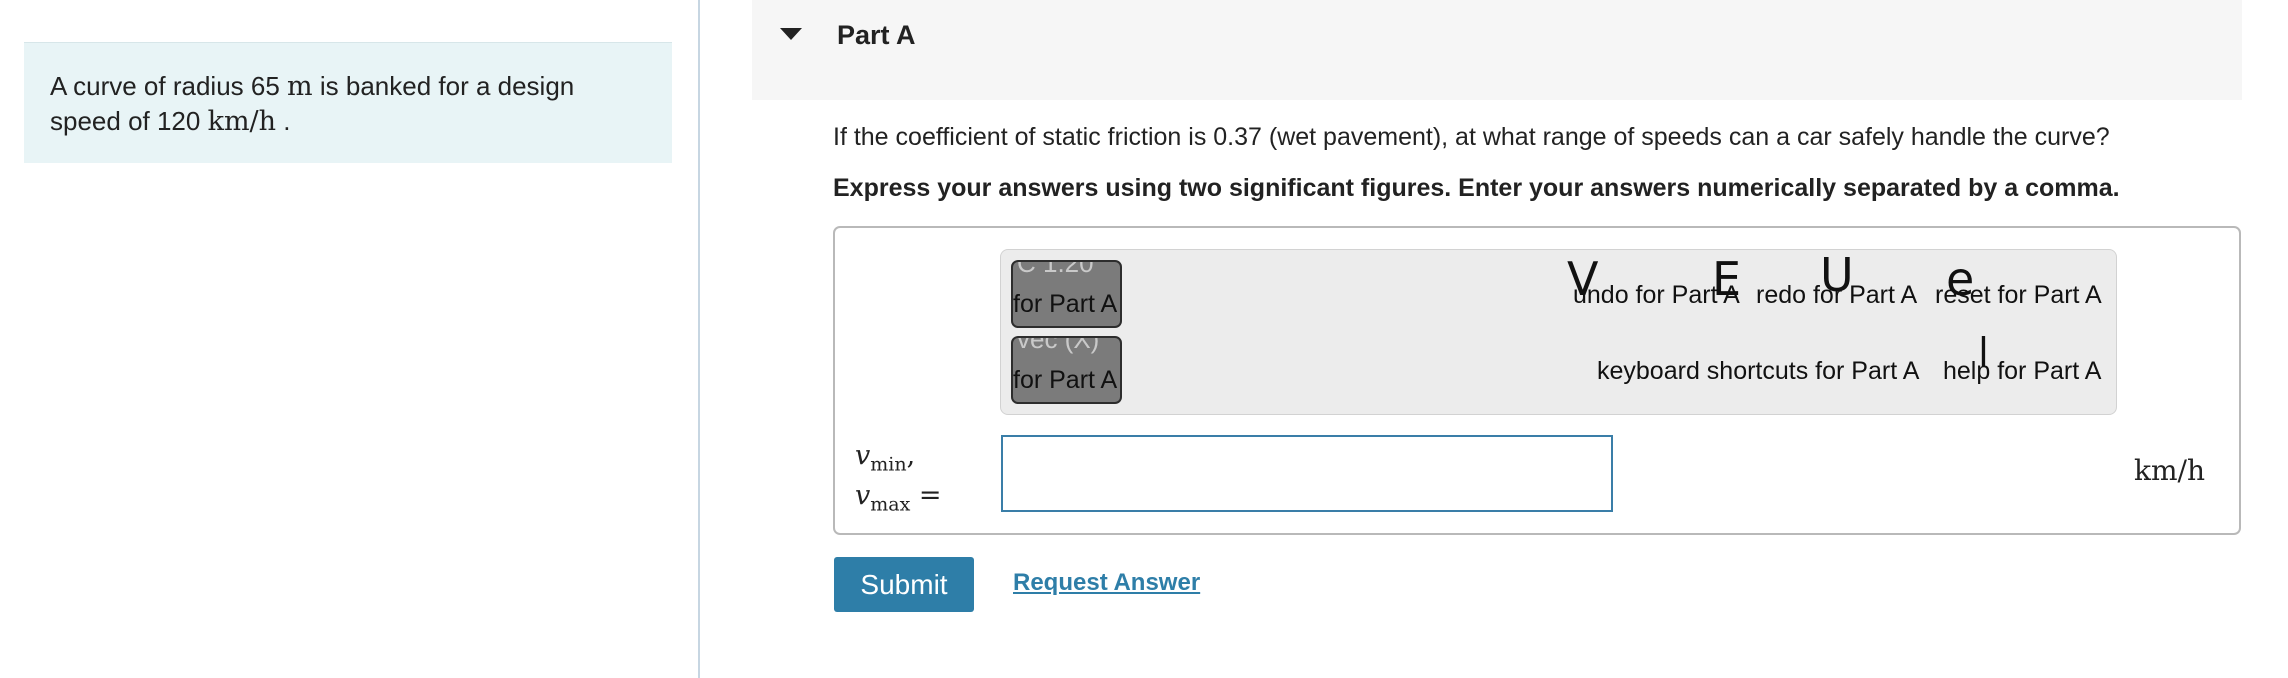 The height and width of the screenshot is (678, 2288). What do you see at coordinates (890, 504) in the screenshot?
I see `var-vmax-sub: max` at bounding box center [890, 504].